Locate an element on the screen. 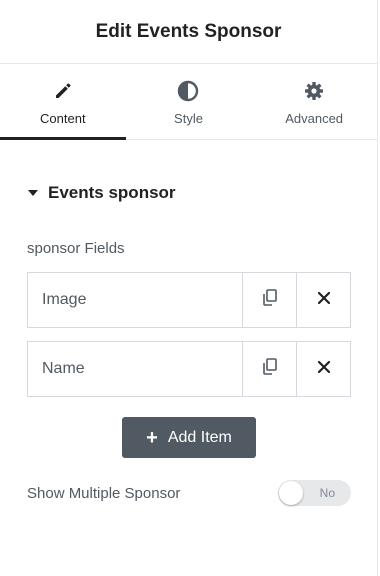 The height and width of the screenshot is (576, 380). repeater-item: Name is located at coordinates (189, 369).